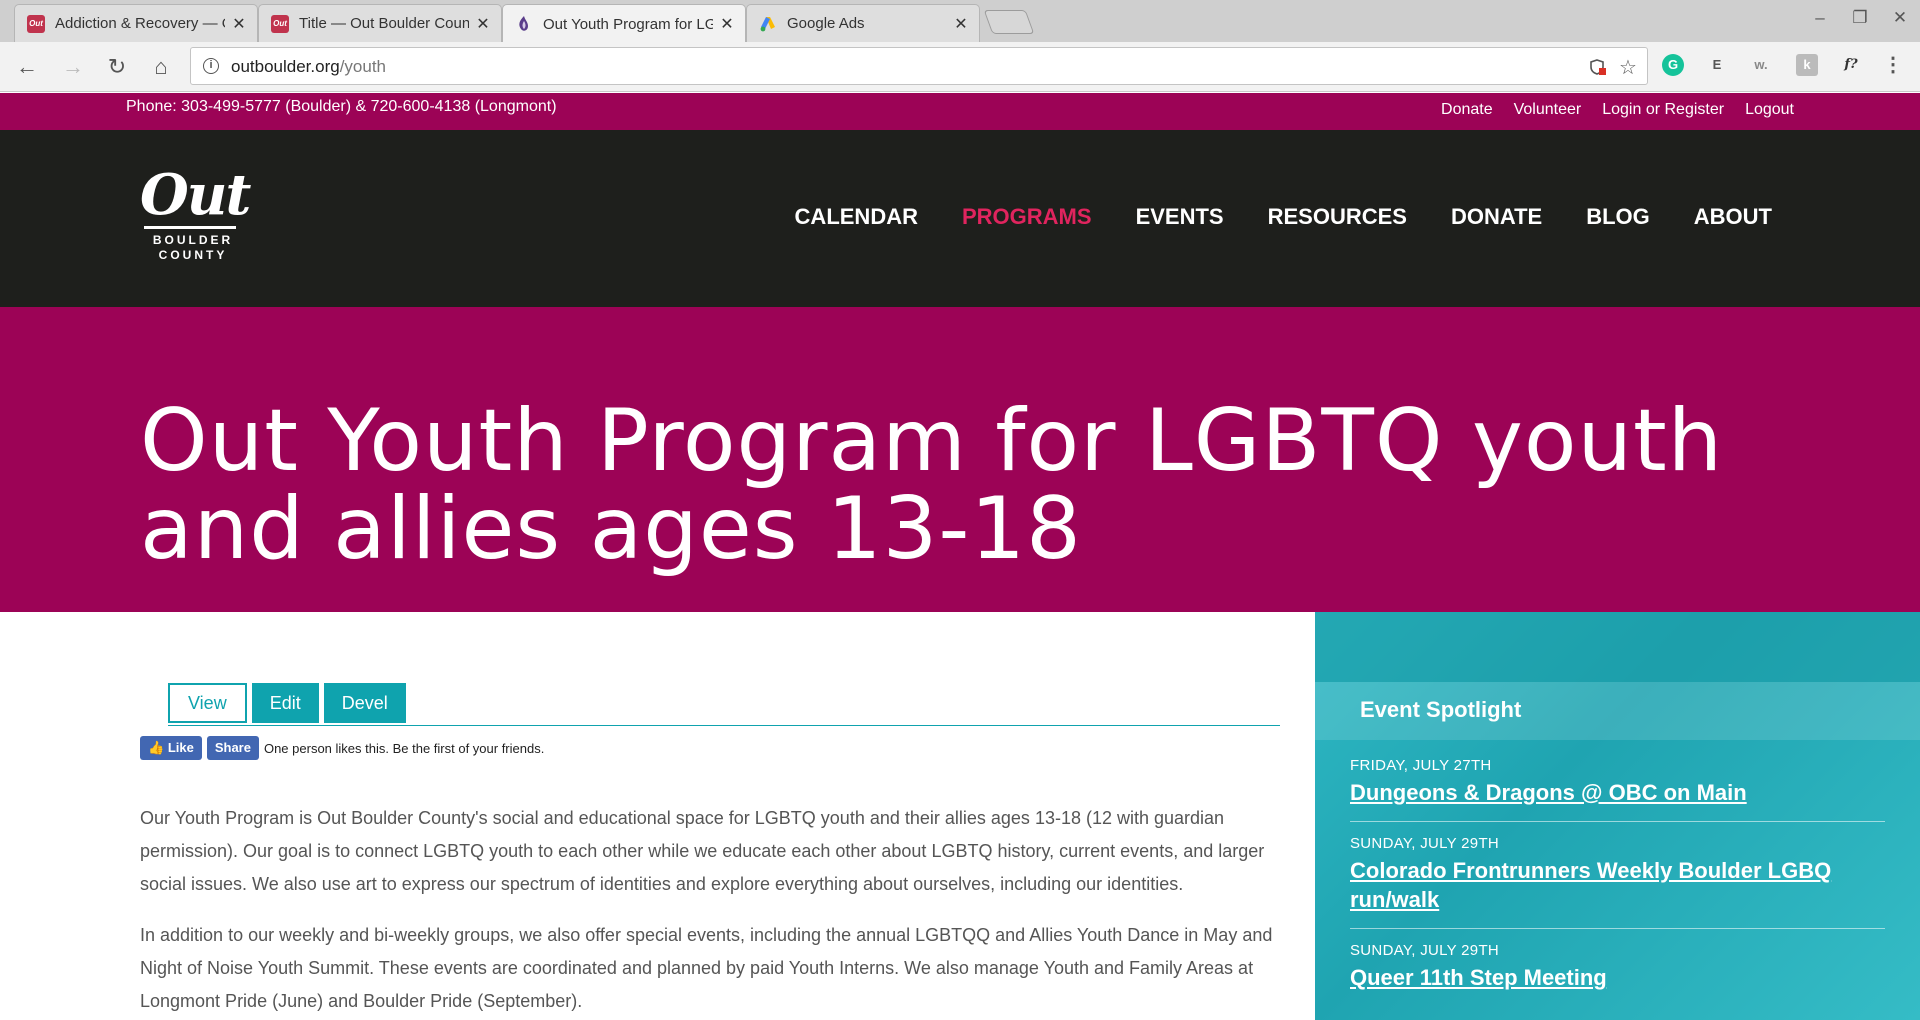  I want to click on browser-tab: Out Addiction & Recovery — O ✕, so click(136, 23).